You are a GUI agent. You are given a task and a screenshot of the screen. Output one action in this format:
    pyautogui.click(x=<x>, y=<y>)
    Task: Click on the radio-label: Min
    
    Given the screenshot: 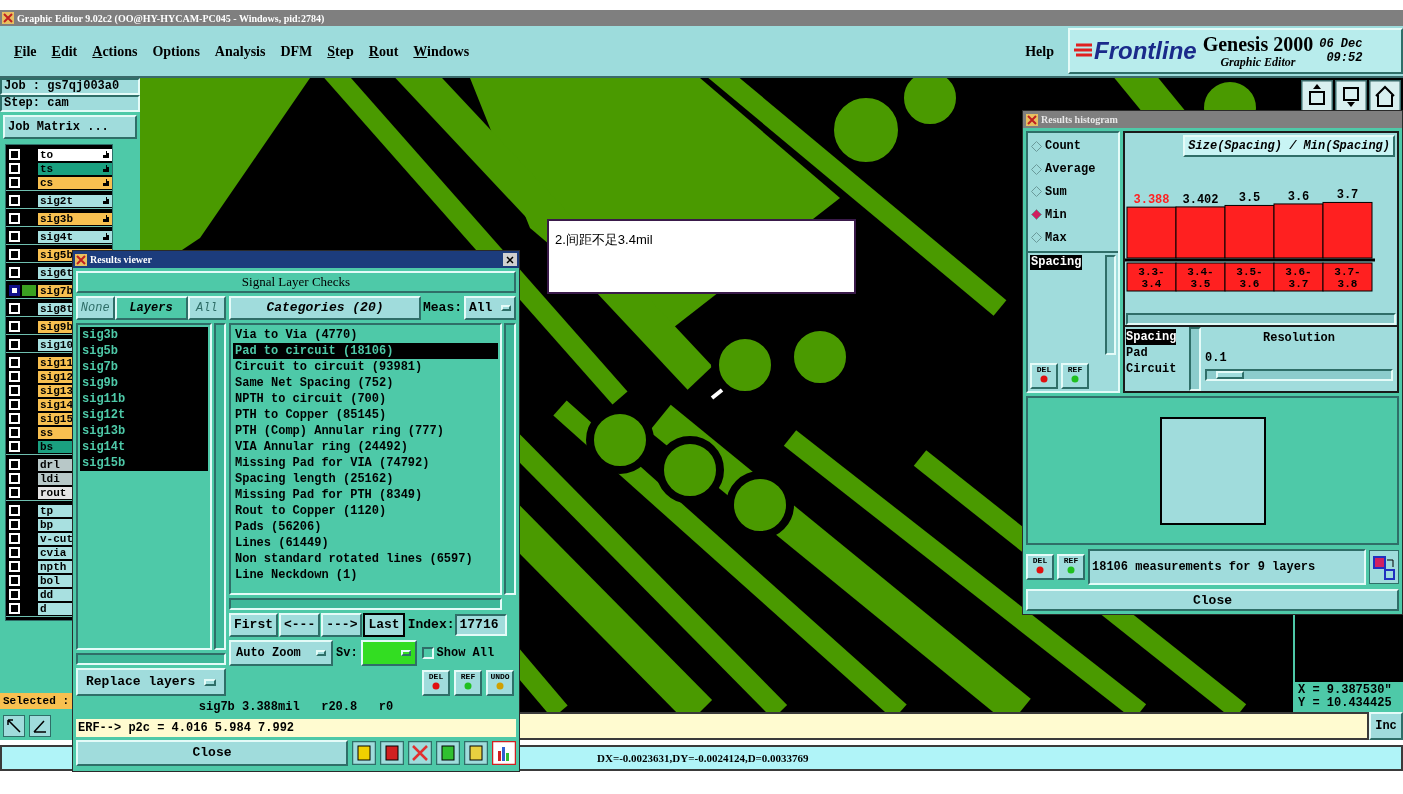 What is the action you would take?
    pyautogui.click(x=1056, y=215)
    